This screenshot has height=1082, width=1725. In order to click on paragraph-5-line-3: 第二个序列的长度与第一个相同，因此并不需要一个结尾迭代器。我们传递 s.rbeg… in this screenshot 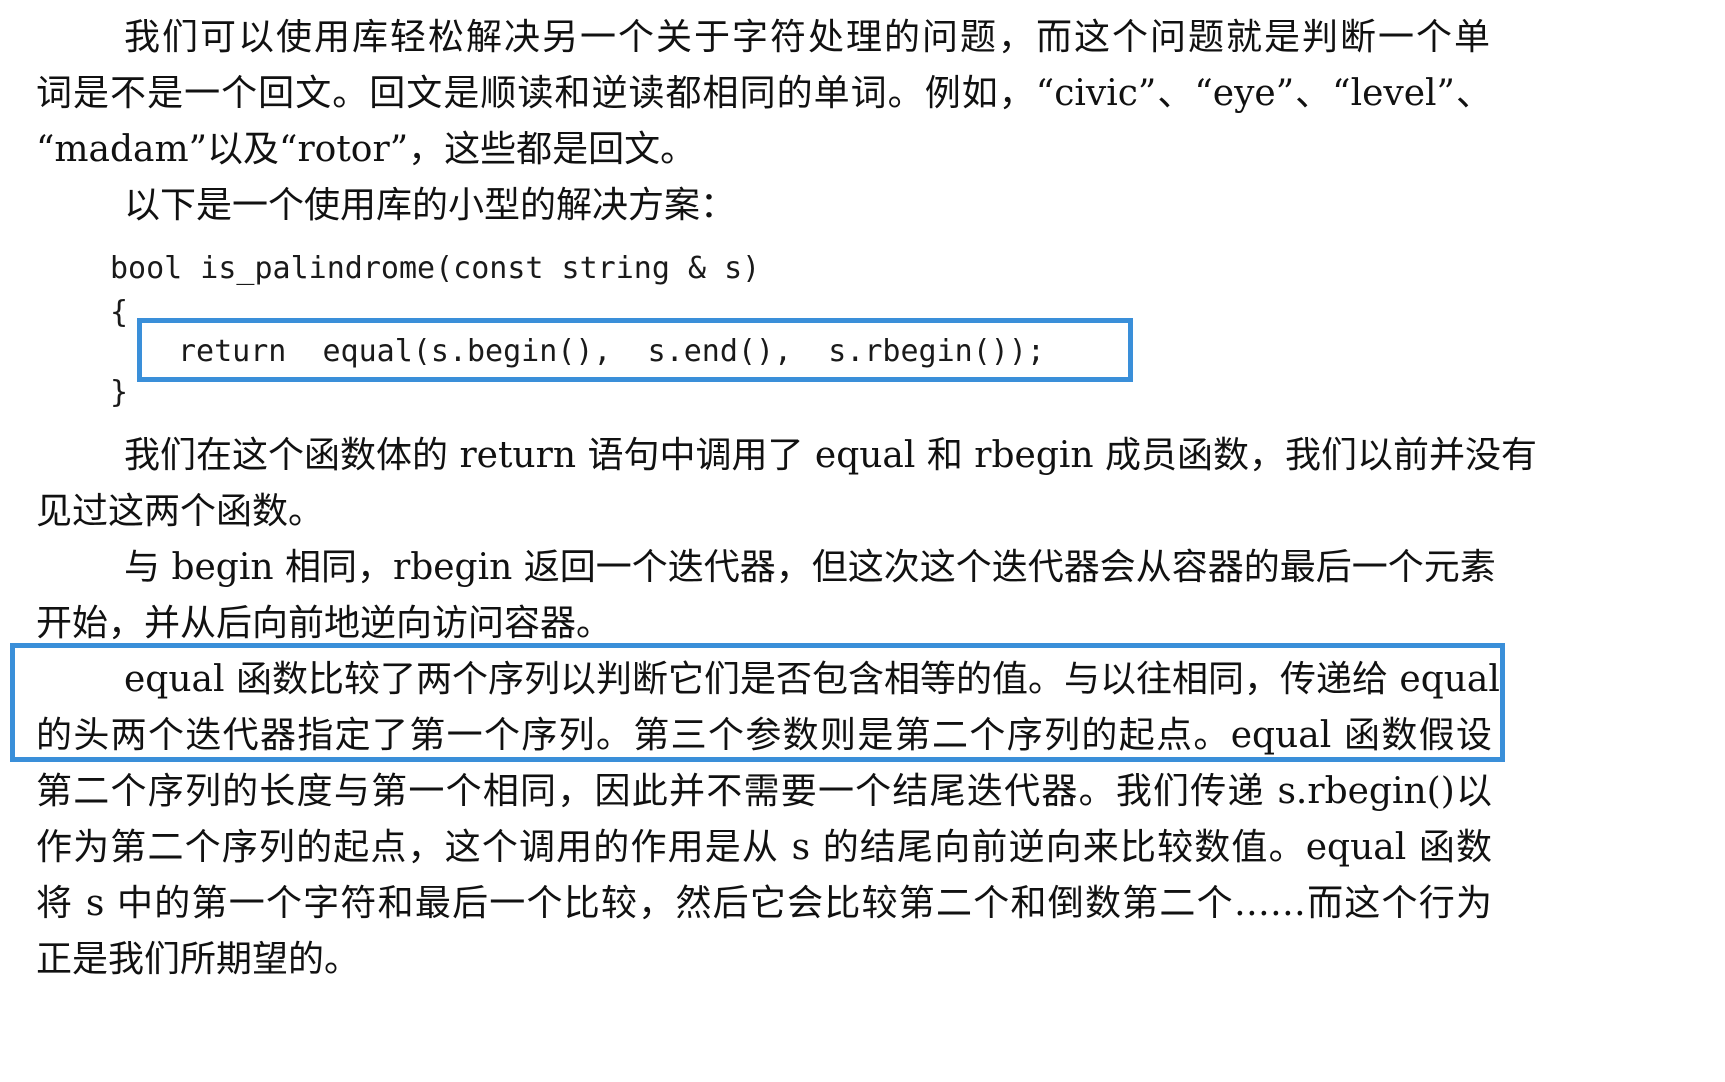, I will do `click(764, 791)`.